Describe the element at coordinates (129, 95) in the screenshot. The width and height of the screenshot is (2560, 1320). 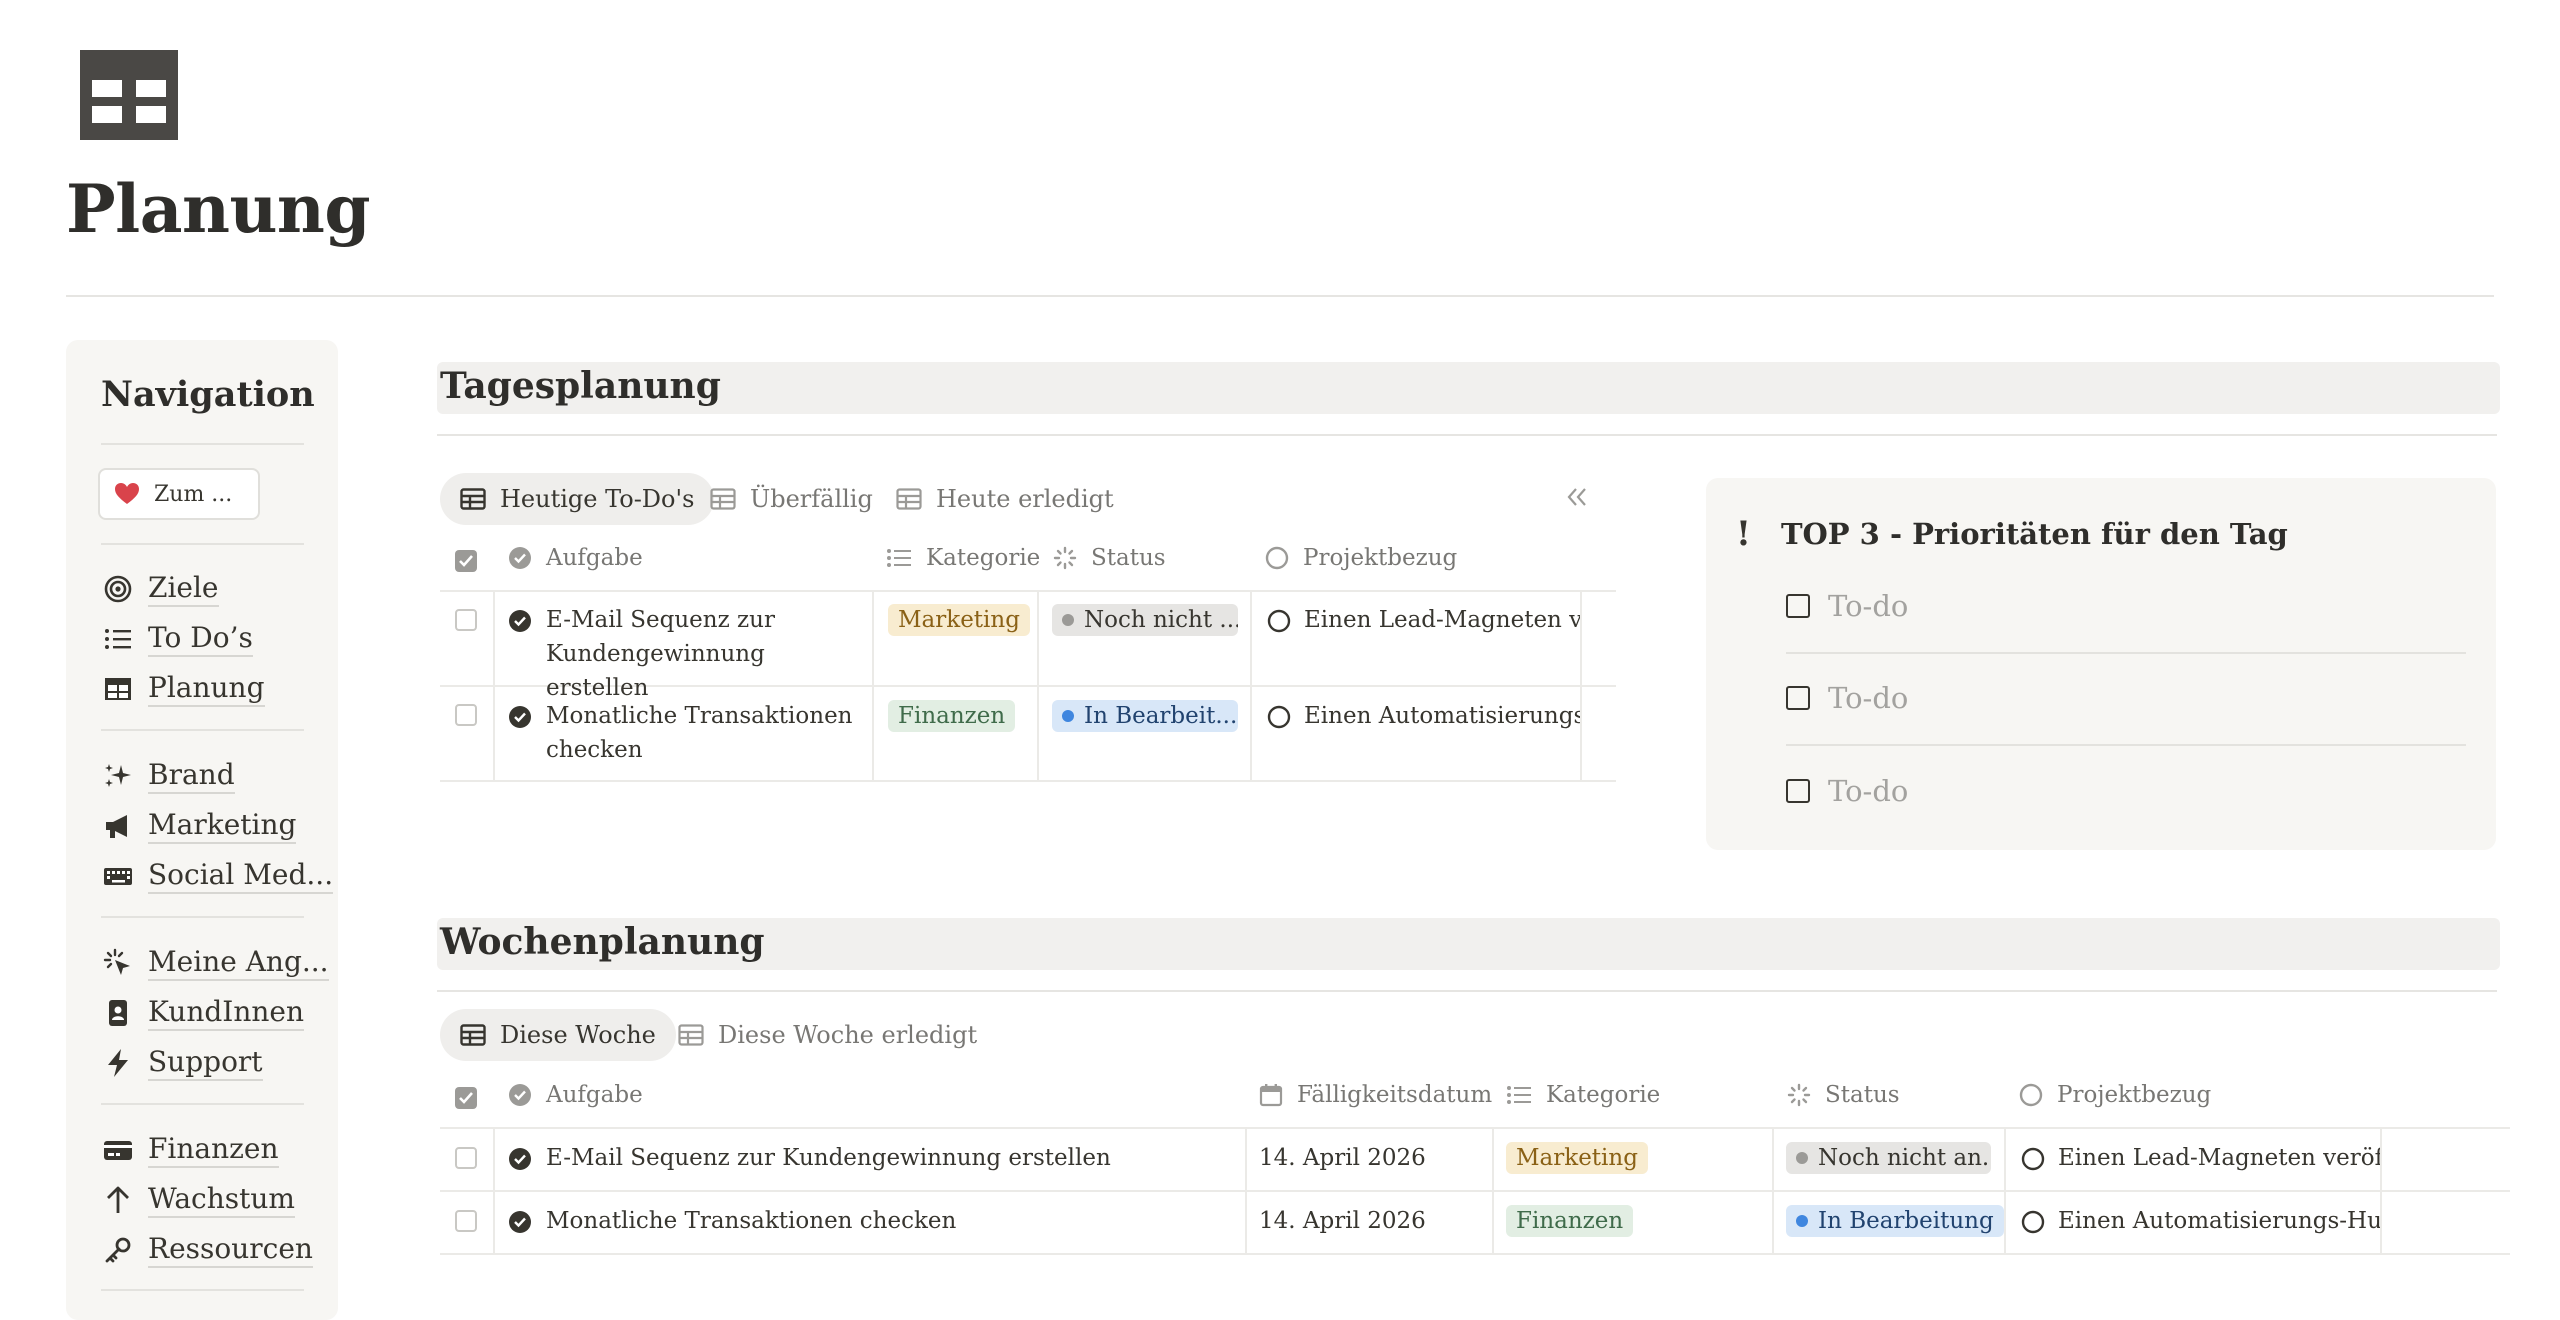
I see `table-icon` at that location.